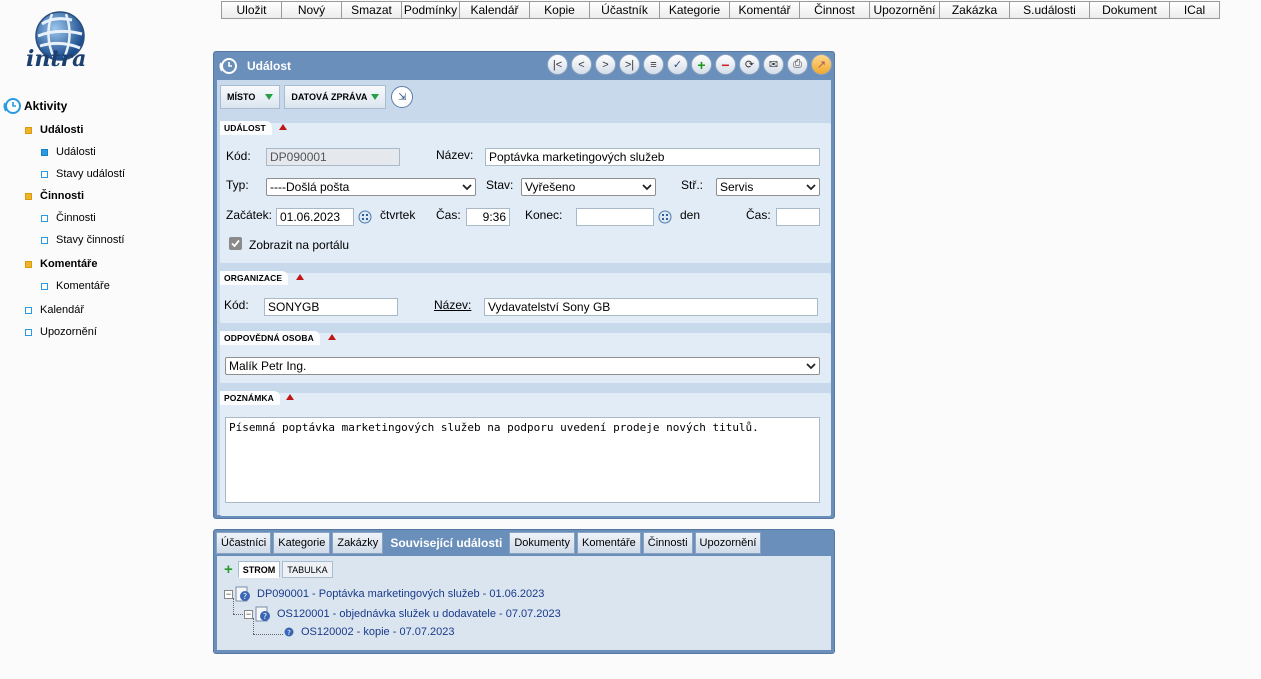 This screenshot has width=1261, height=679. Describe the element at coordinates (241, 97) in the screenshot. I see `tab-label: MÍSTO` at that location.